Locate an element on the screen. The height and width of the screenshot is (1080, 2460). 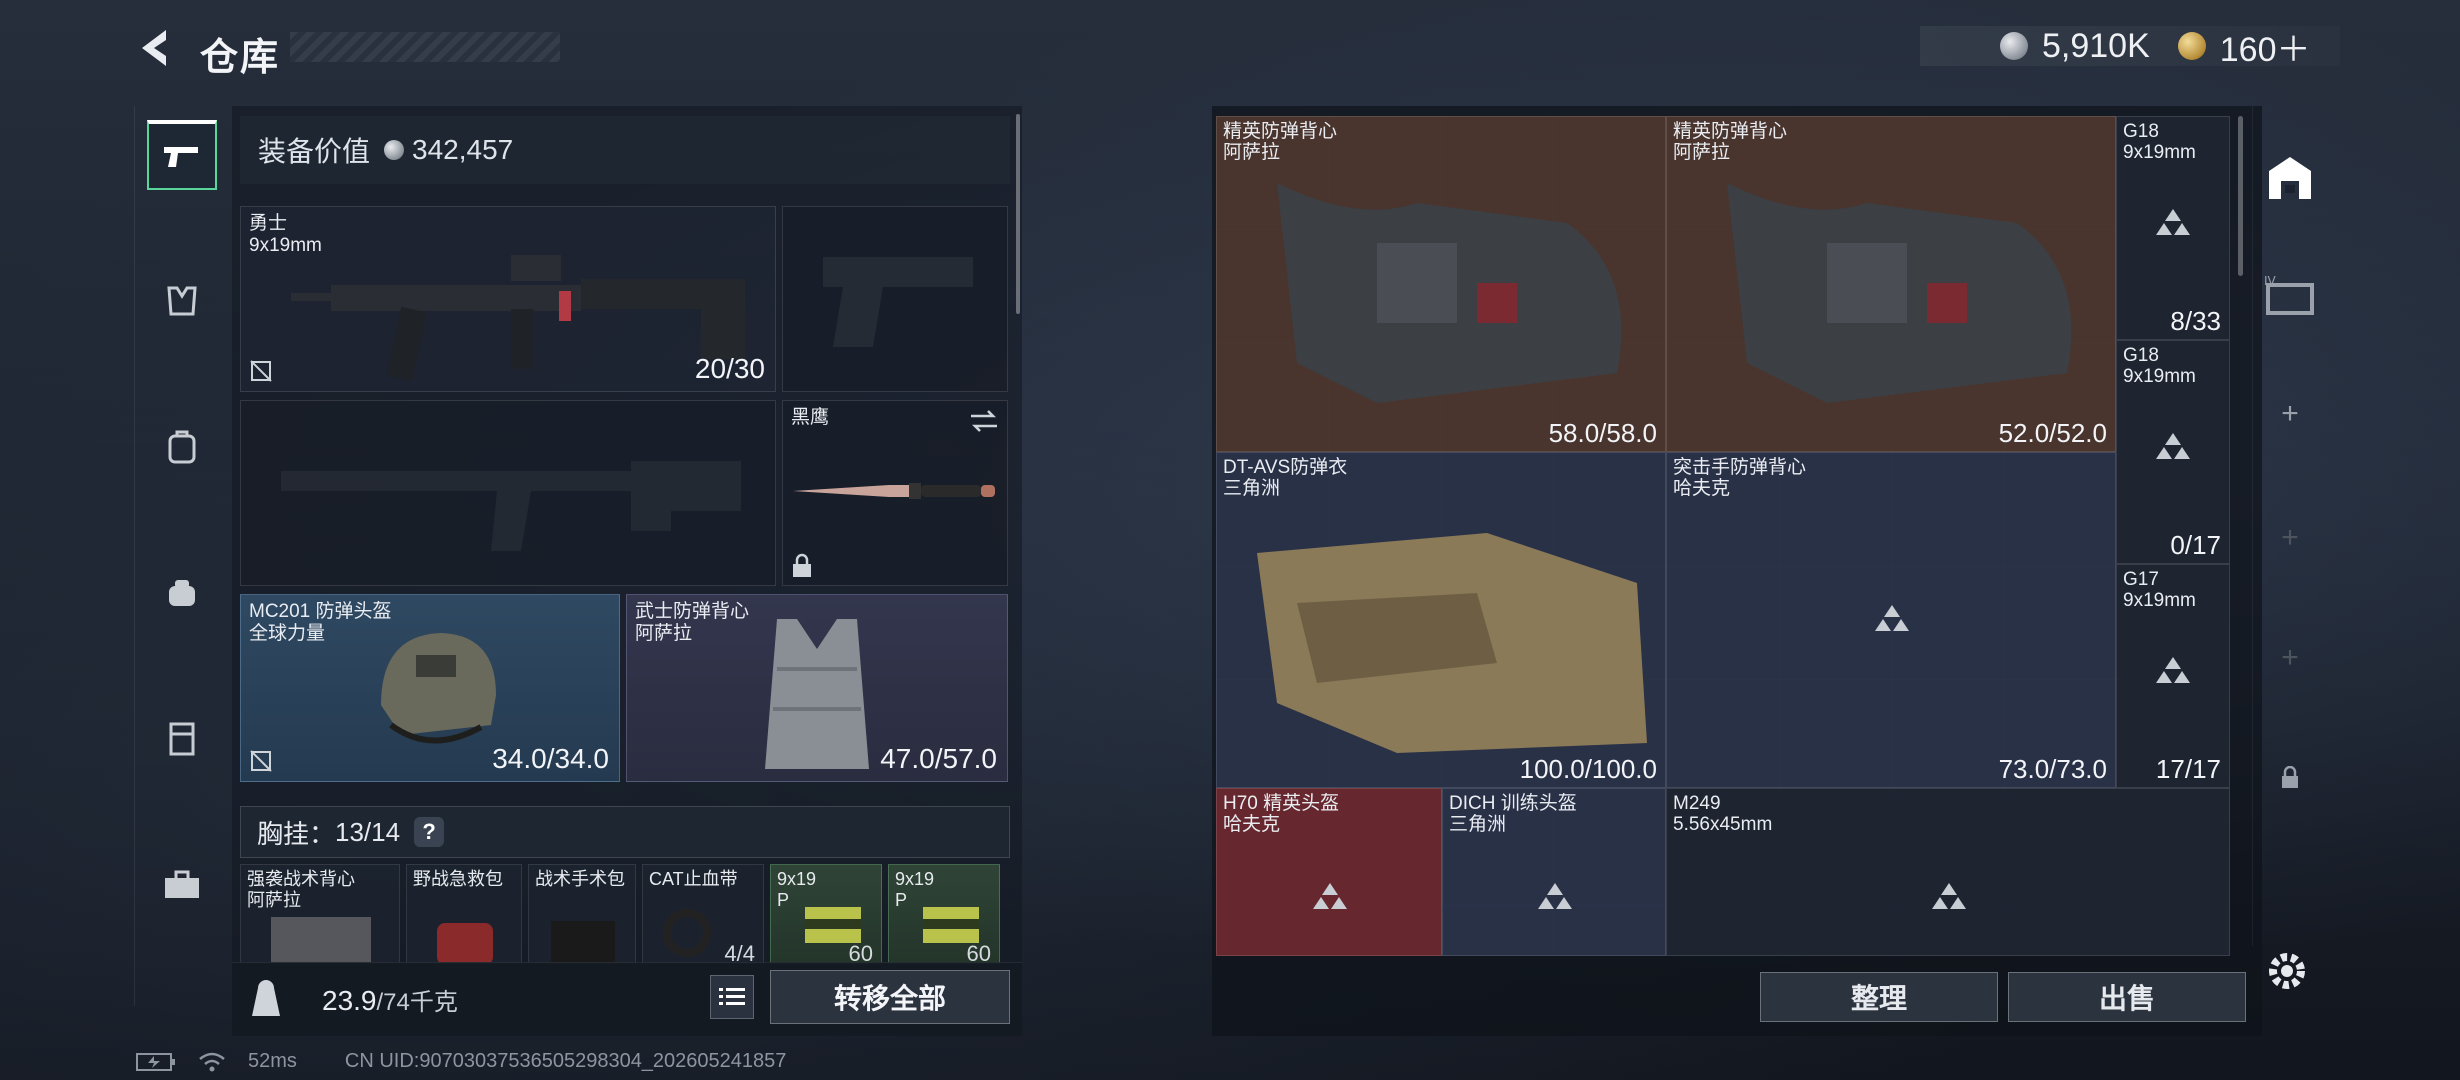
storage-item-name: H70 精英头盔 is located at coordinates (1281, 803).